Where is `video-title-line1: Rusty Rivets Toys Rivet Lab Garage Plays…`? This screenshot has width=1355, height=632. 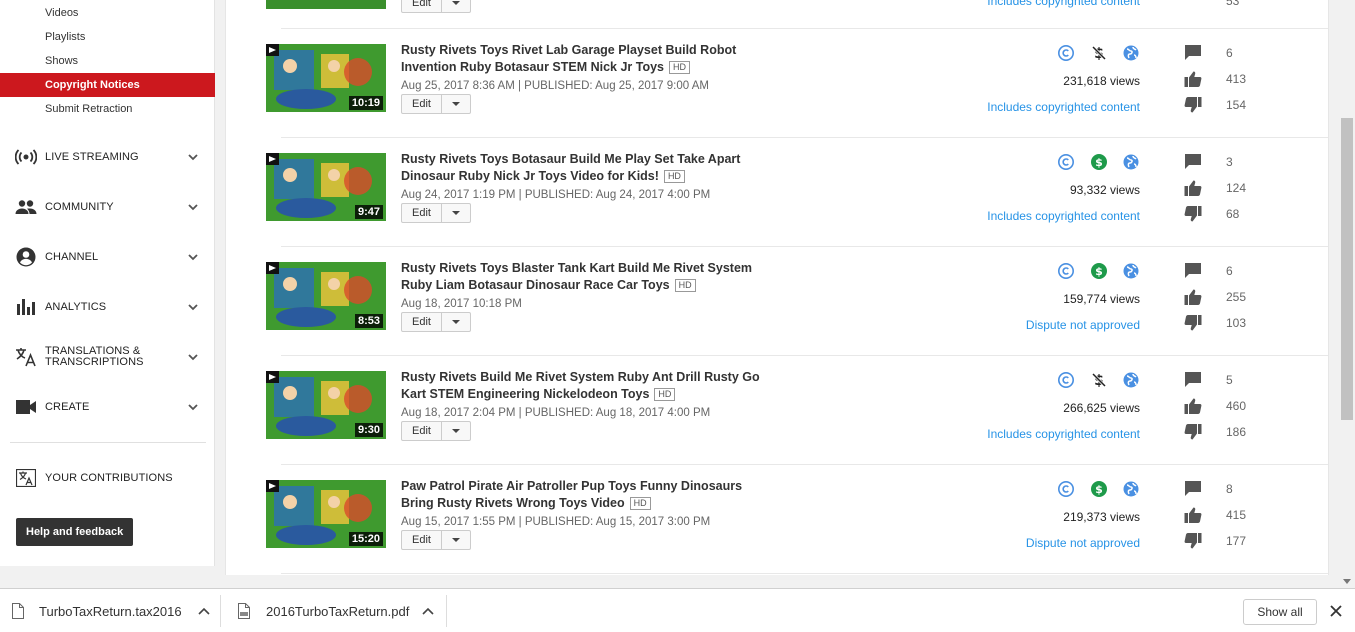
video-title-line1: Rusty Rivets Toys Rivet Lab Garage Plays… is located at coordinates (568, 50).